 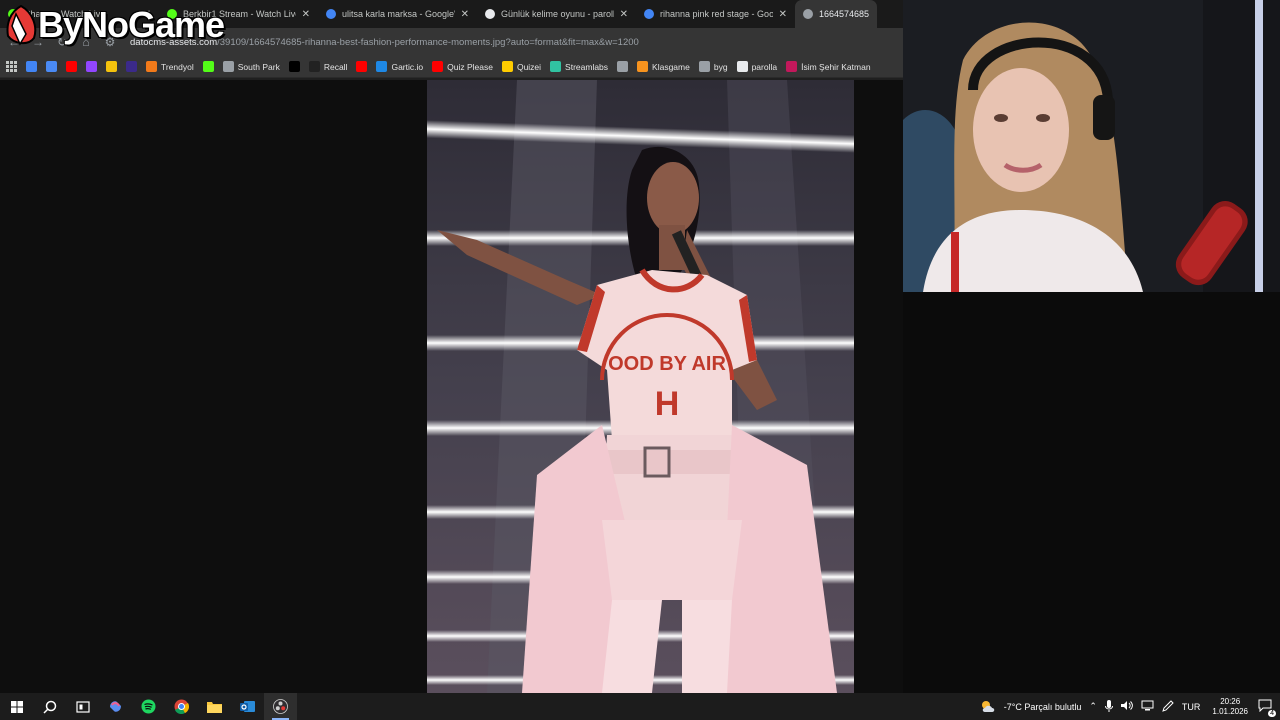 I want to click on file-explorer-icon, so click(x=214, y=706).